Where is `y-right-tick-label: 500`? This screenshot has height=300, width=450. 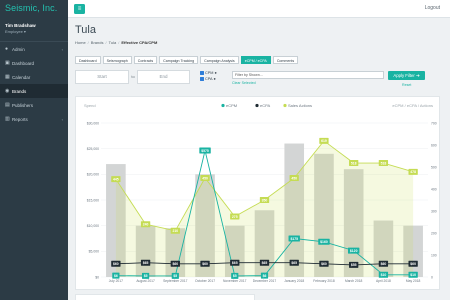
y-right-tick-label: 500 is located at coordinates (434, 167).